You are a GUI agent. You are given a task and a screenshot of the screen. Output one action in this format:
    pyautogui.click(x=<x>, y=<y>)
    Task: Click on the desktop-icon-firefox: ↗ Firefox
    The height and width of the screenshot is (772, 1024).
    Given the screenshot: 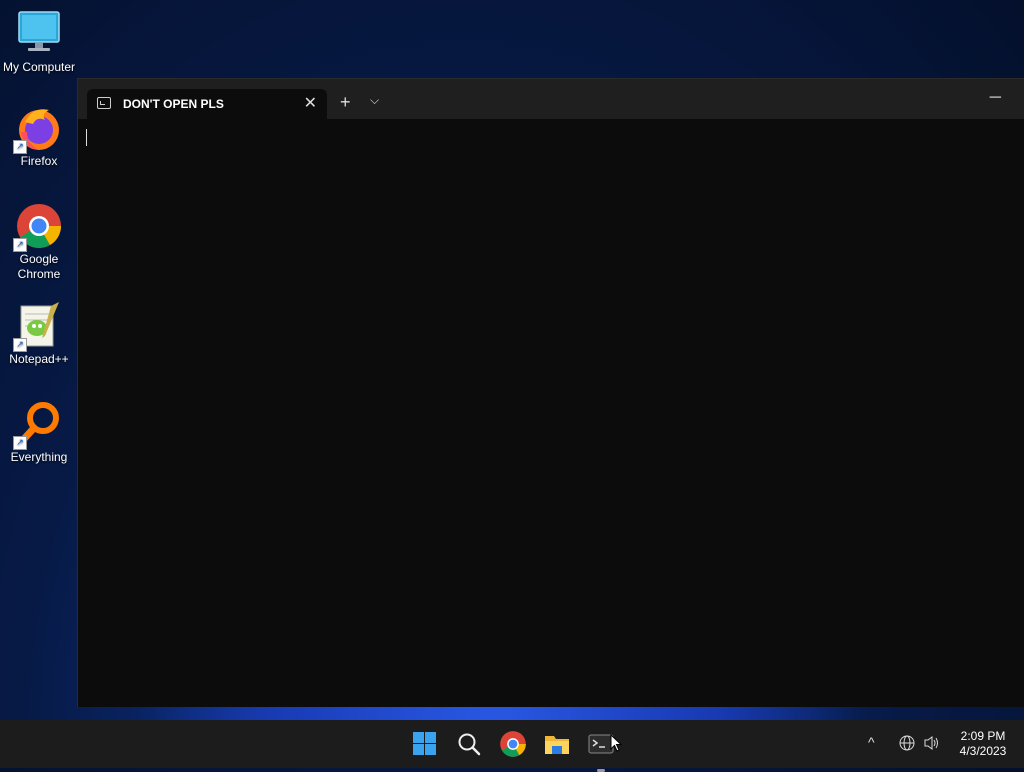 What is the action you would take?
    pyautogui.click(x=39, y=136)
    